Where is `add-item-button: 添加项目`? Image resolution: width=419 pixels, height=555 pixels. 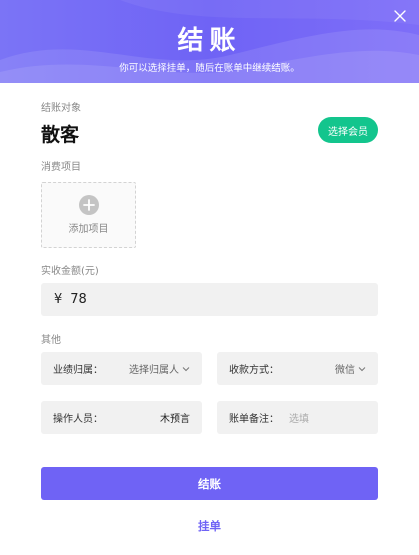
add-item-button: 添加项目 is located at coordinates (88, 215).